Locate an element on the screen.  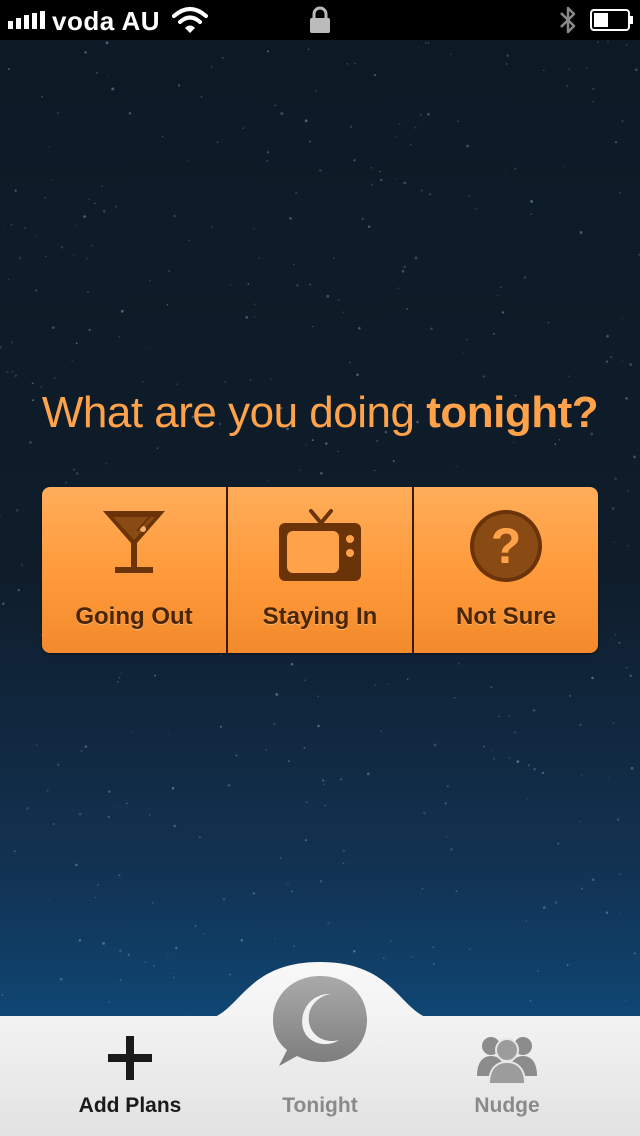
status-bar: voda AU is located at coordinates (320, 20).